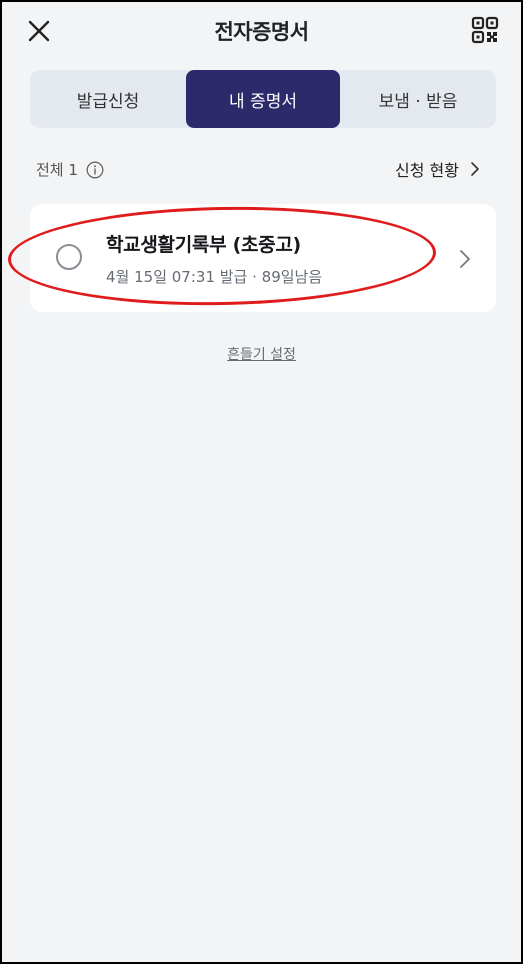  I want to click on page-title: 전자증명서, so click(261, 32).